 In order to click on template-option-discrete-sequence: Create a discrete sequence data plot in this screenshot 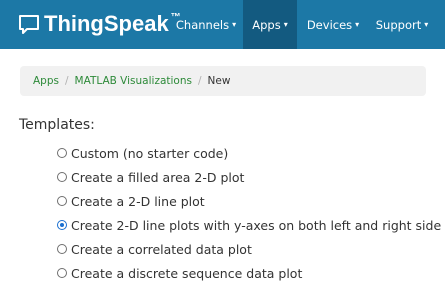, I will do `click(179, 273)`.